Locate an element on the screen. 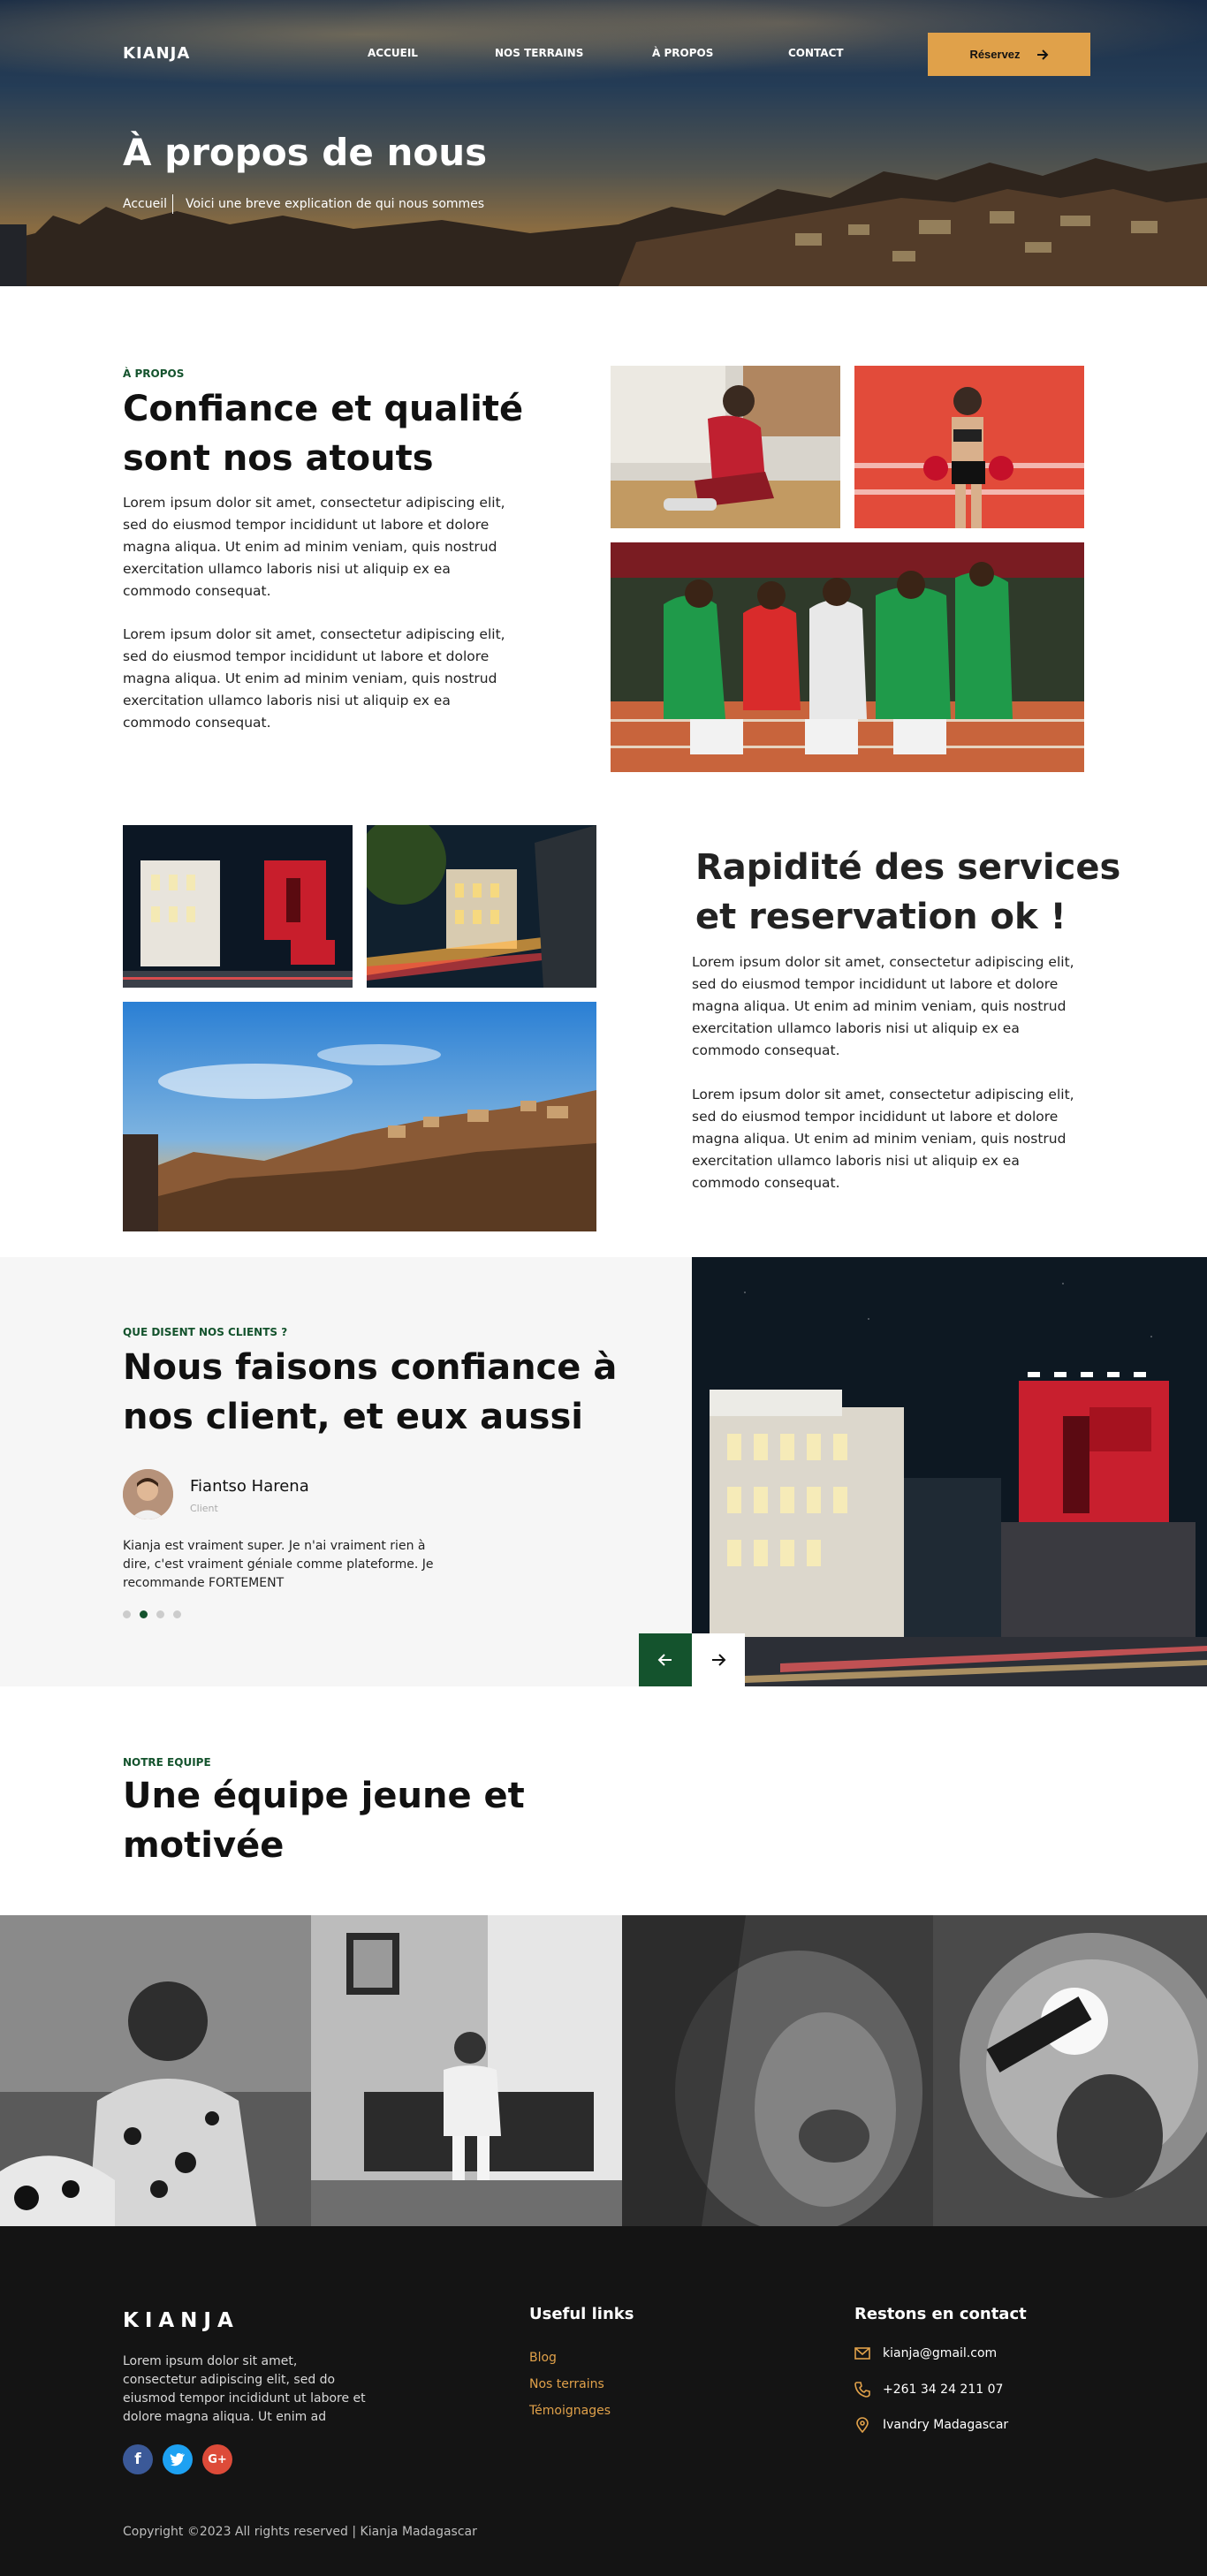  breadcrumb-divider is located at coordinates (172, 204).